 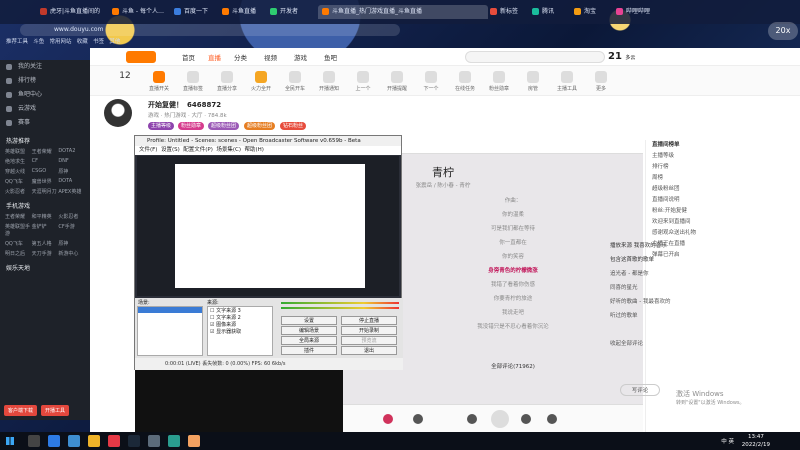 I want to click on obs-global-sources-button: 全局来源, so click(x=309, y=340).